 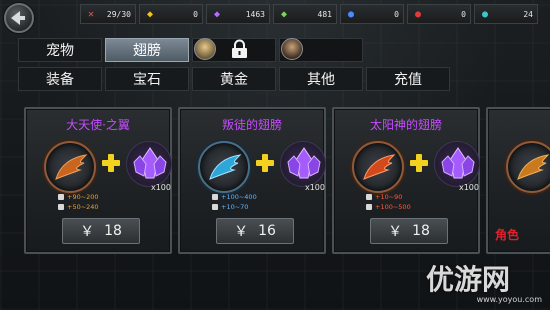 What do you see at coordinates (98, 180) in the screenshot?
I see `shop-card: 大天使·之翼 x100 +90~200 +50~240 ￥ 18` at bounding box center [98, 180].